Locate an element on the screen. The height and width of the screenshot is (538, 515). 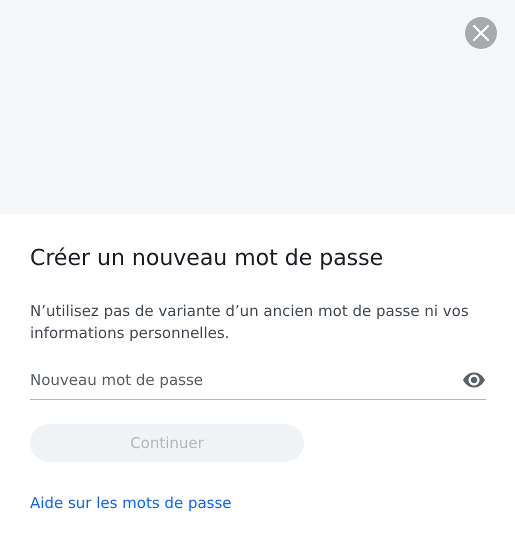
password-help-link: Aide sur les mots de passe is located at coordinates (131, 503).